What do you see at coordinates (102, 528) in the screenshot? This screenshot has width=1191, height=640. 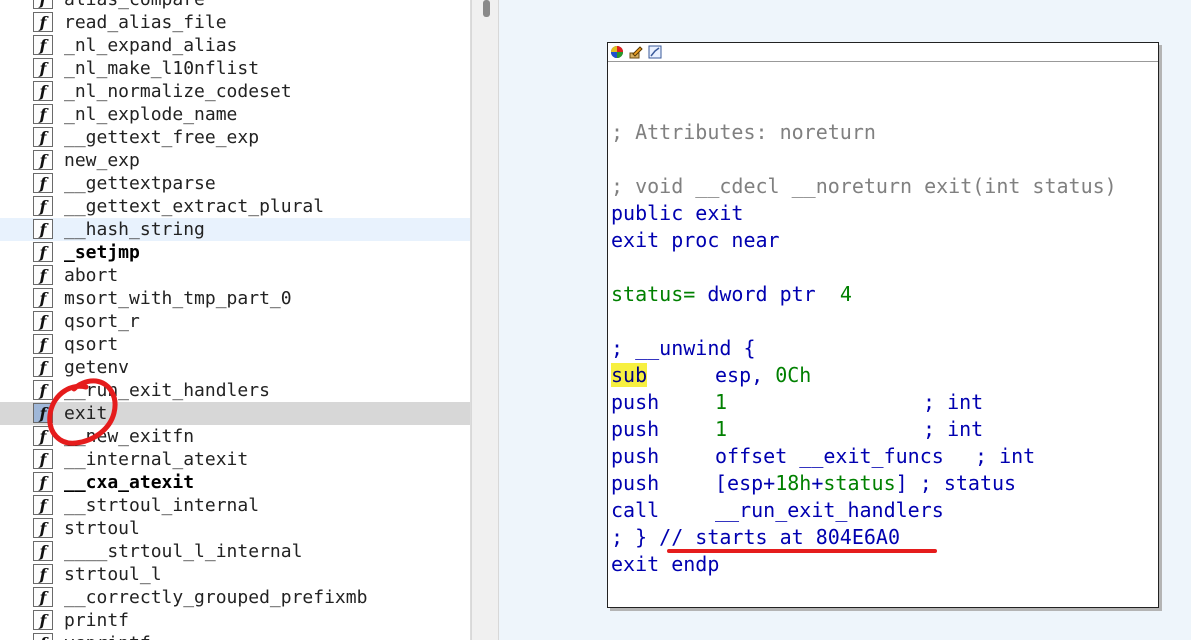 I see `function-name: strtoul` at bounding box center [102, 528].